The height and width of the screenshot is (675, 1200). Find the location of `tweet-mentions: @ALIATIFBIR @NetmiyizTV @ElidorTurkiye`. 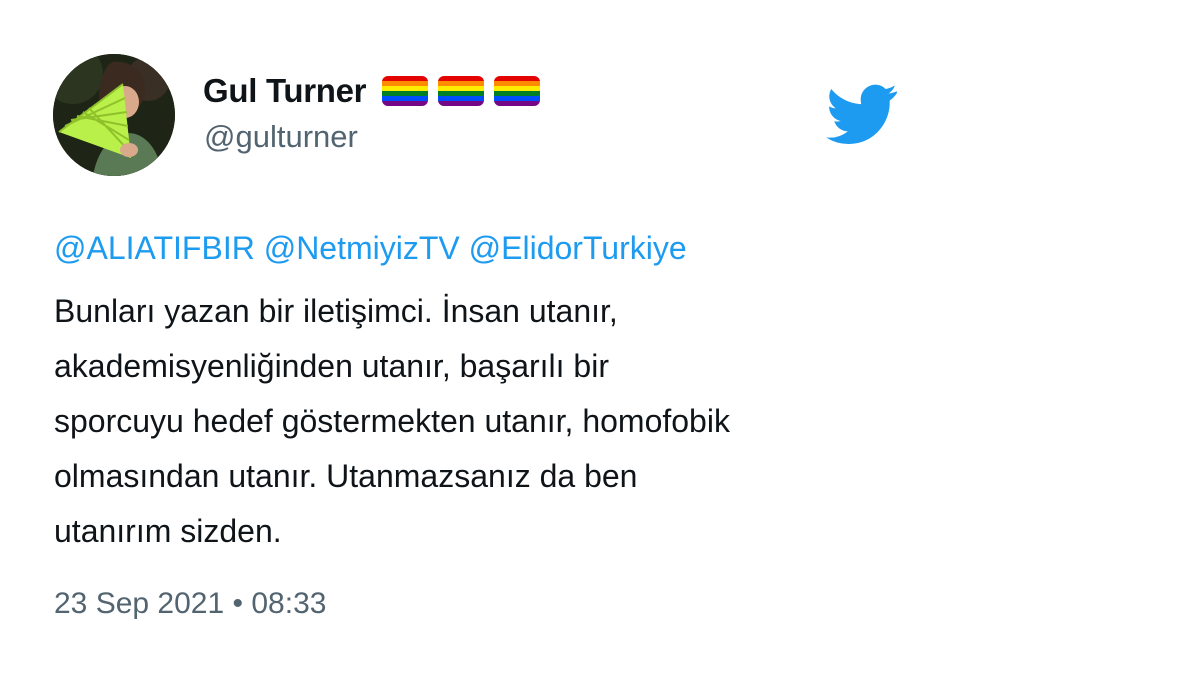

tweet-mentions: @ALIATIFBIR @NetmiyizTV @ElidorTurkiye is located at coordinates (370, 248).